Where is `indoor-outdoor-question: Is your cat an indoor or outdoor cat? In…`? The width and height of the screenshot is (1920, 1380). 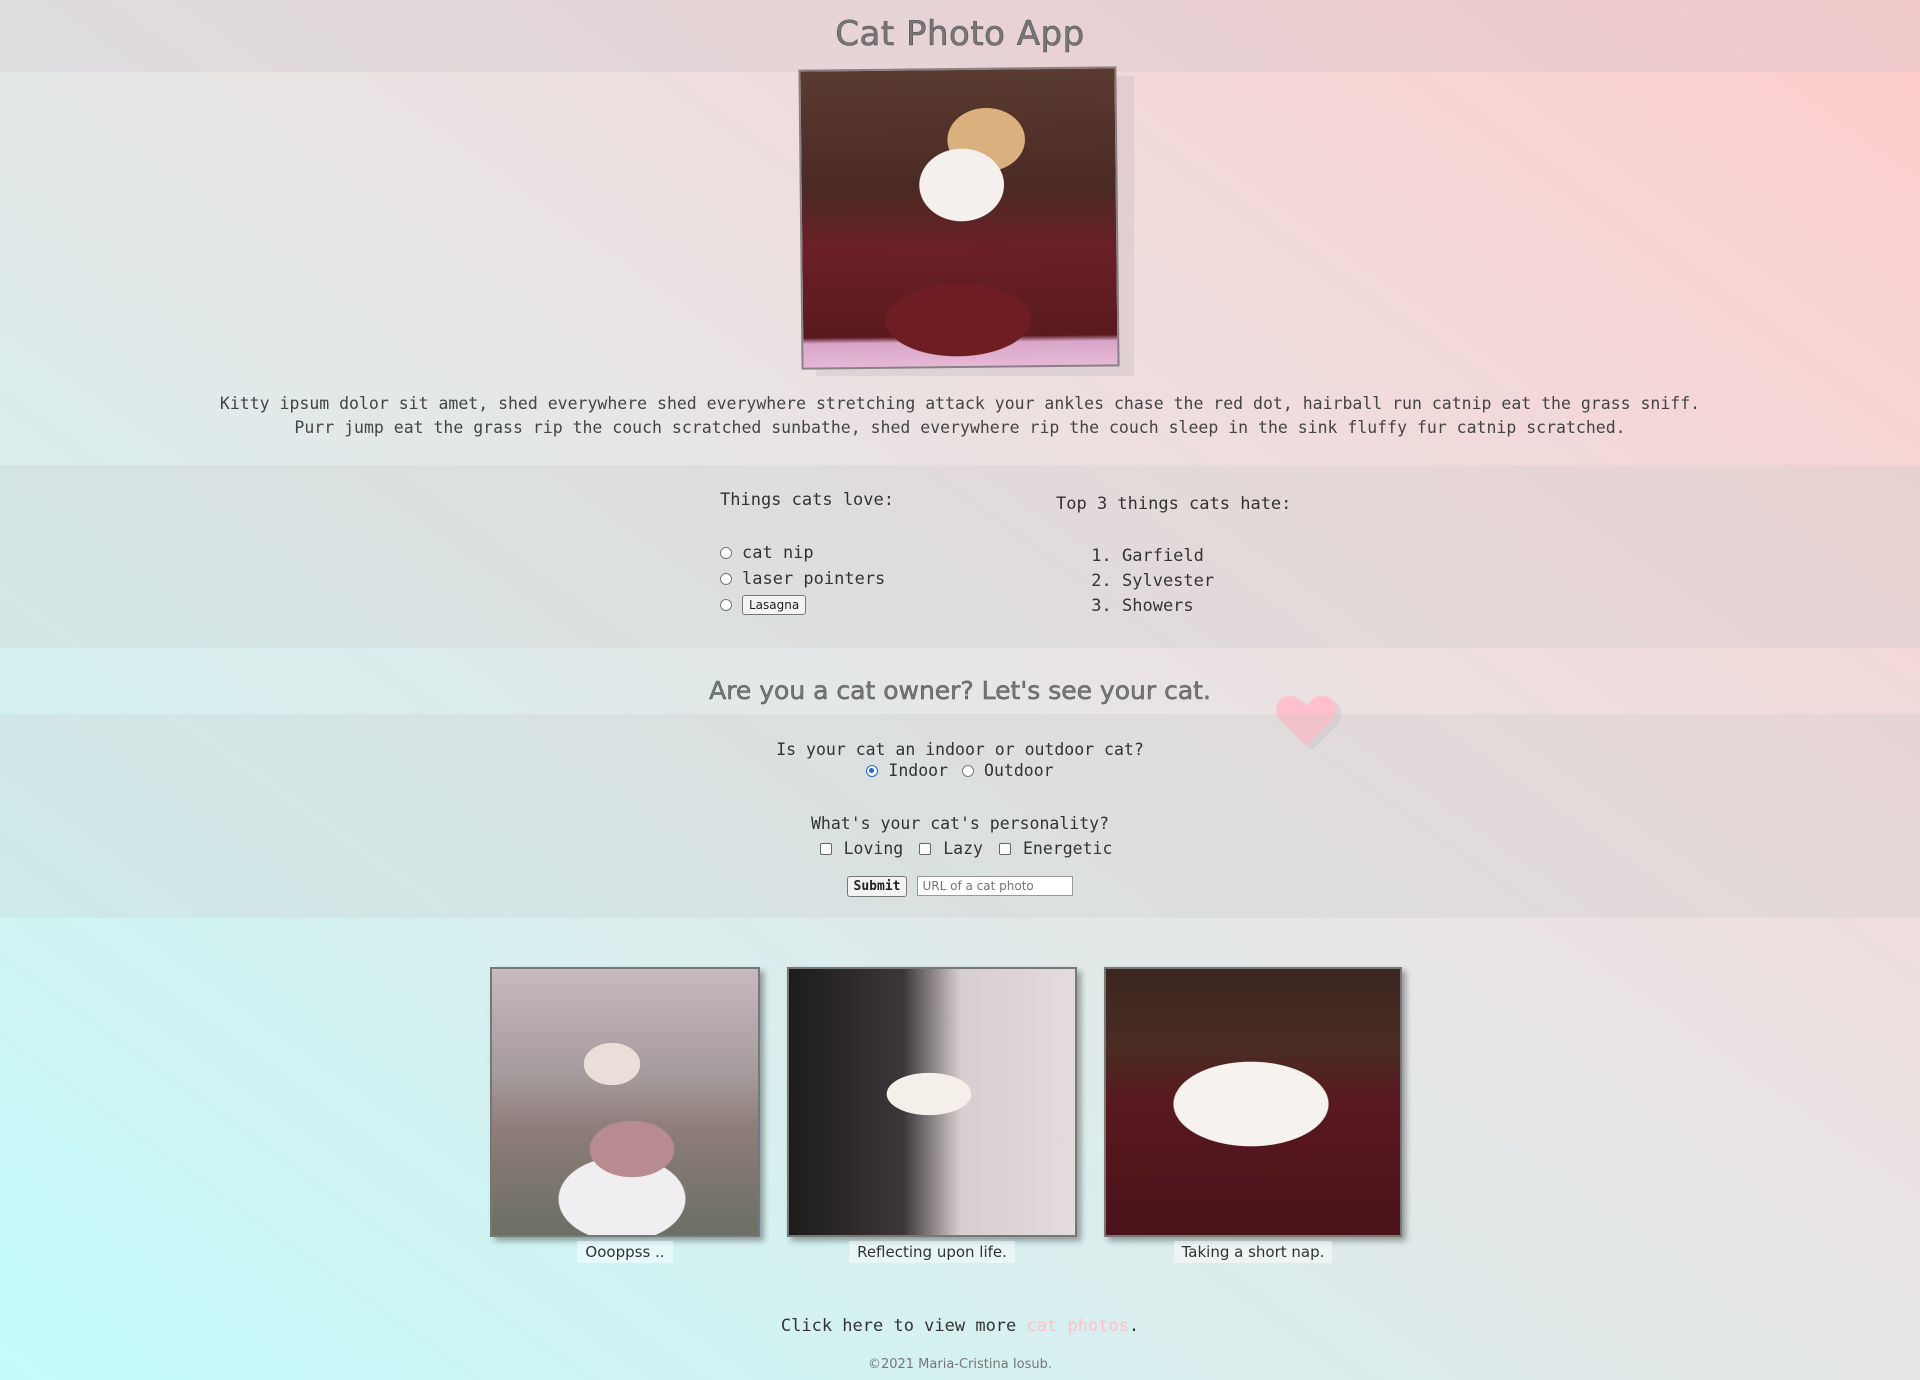
indoor-outdoor-question: Is your cat an indoor or outdoor cat? In… is located at coordinates (960, 760).